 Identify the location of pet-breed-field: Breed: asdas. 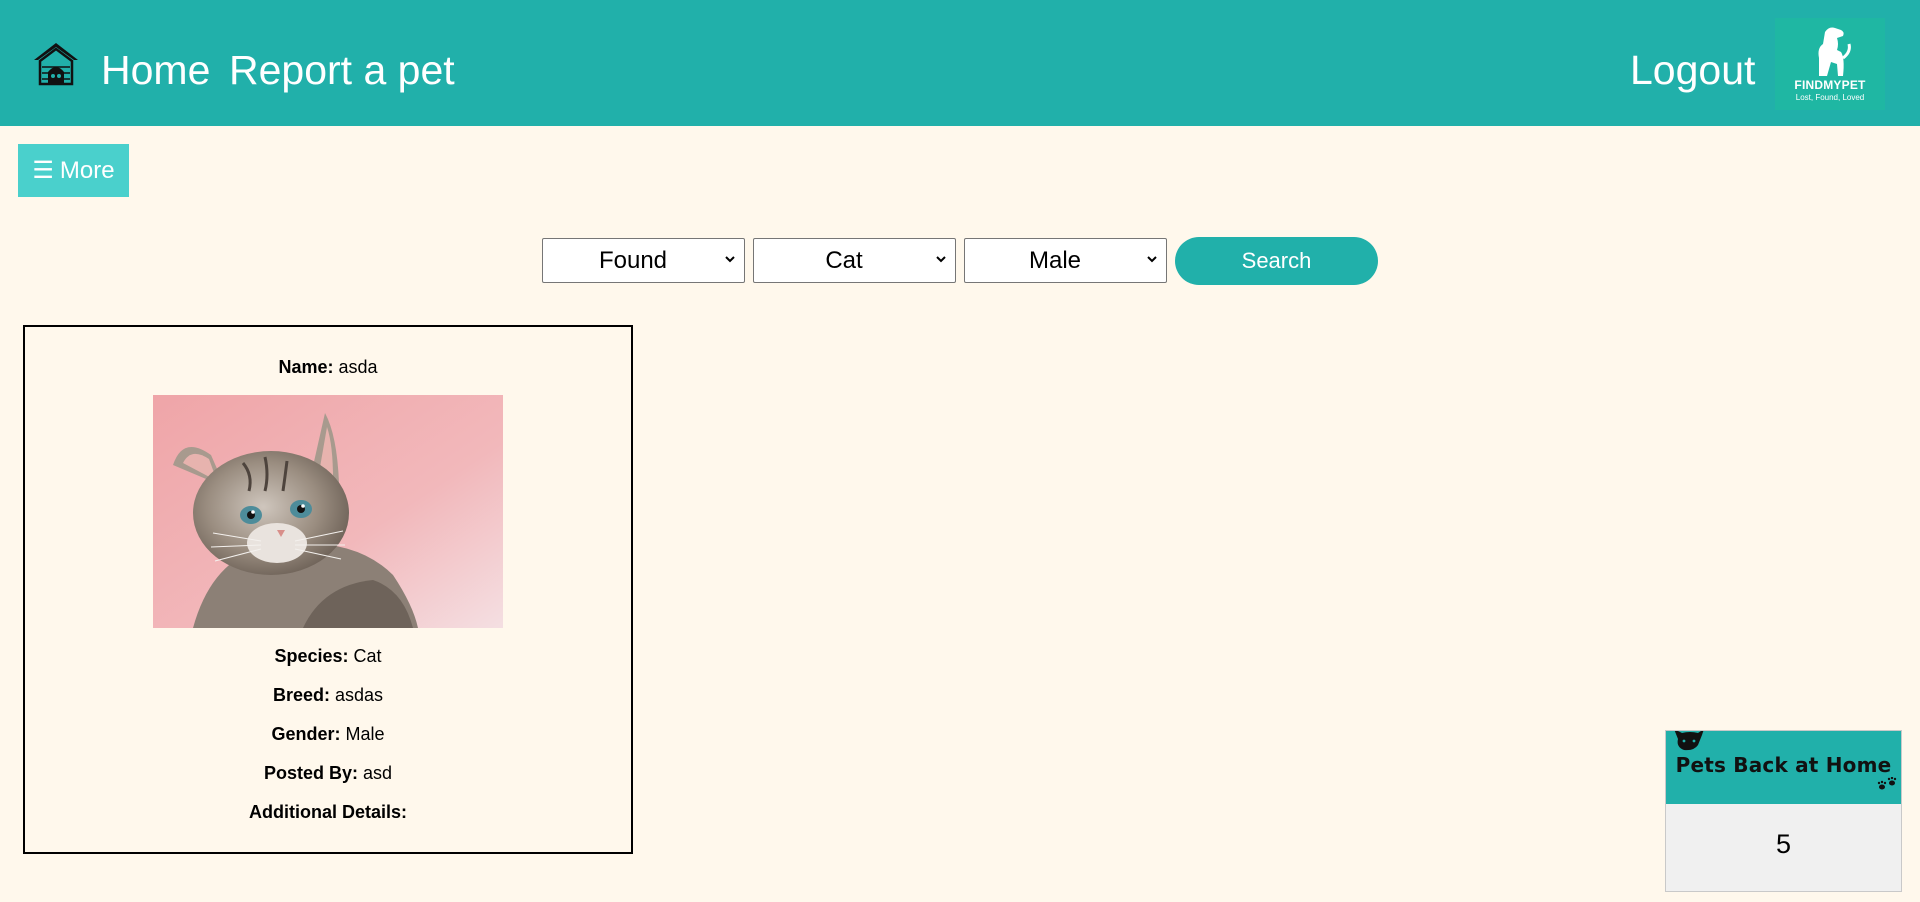
(328, 695).